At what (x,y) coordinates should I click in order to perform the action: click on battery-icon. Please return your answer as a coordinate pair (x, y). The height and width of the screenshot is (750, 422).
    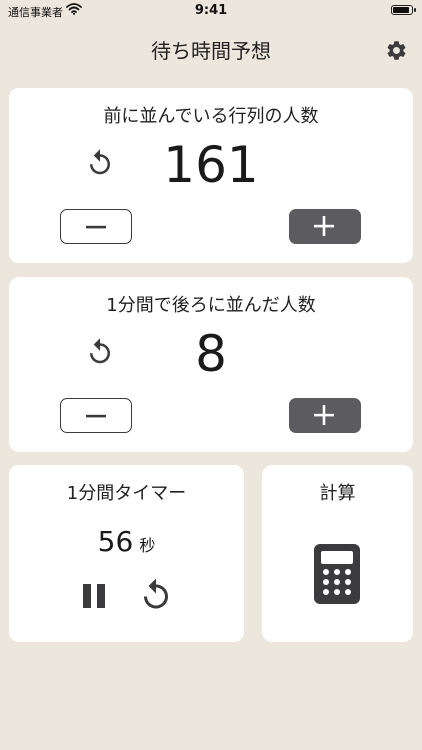
    Looking at the image, I should click on (403, 10).